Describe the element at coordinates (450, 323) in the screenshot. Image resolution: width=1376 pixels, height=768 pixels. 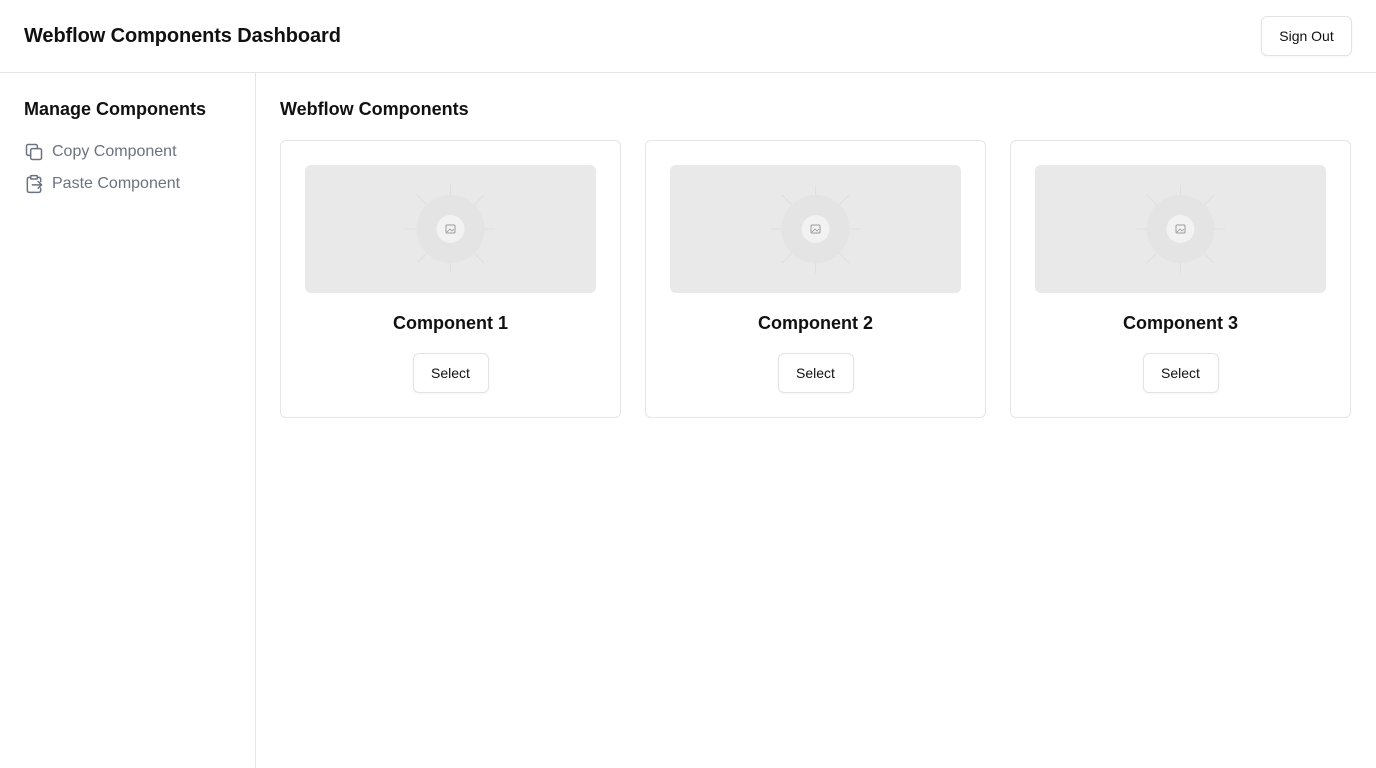
I see `component-title: Component 1` at that location.